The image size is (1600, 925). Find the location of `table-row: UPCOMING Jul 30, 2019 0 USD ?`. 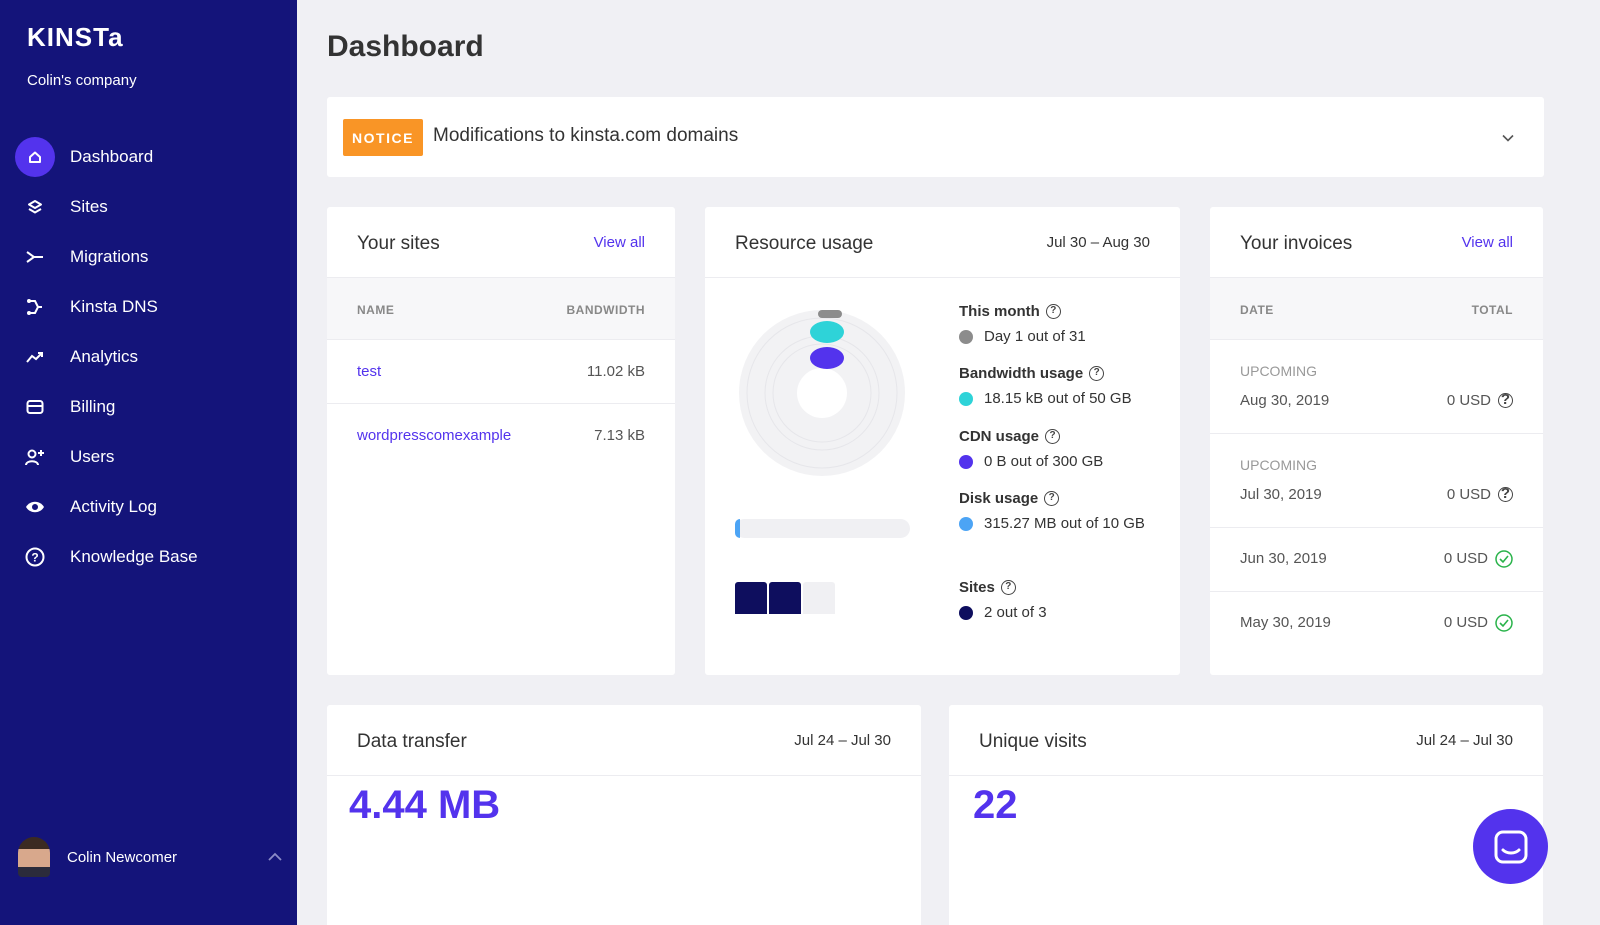

table-row: UPCOMING Jul 30, 2019 0 USD ? is located at coordinates (1376, 481).